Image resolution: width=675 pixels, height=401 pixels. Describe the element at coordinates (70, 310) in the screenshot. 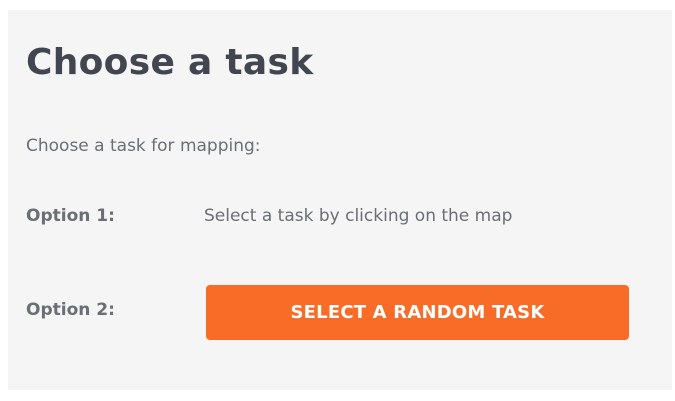

I see `option-2-label: Option 2:` at that location.